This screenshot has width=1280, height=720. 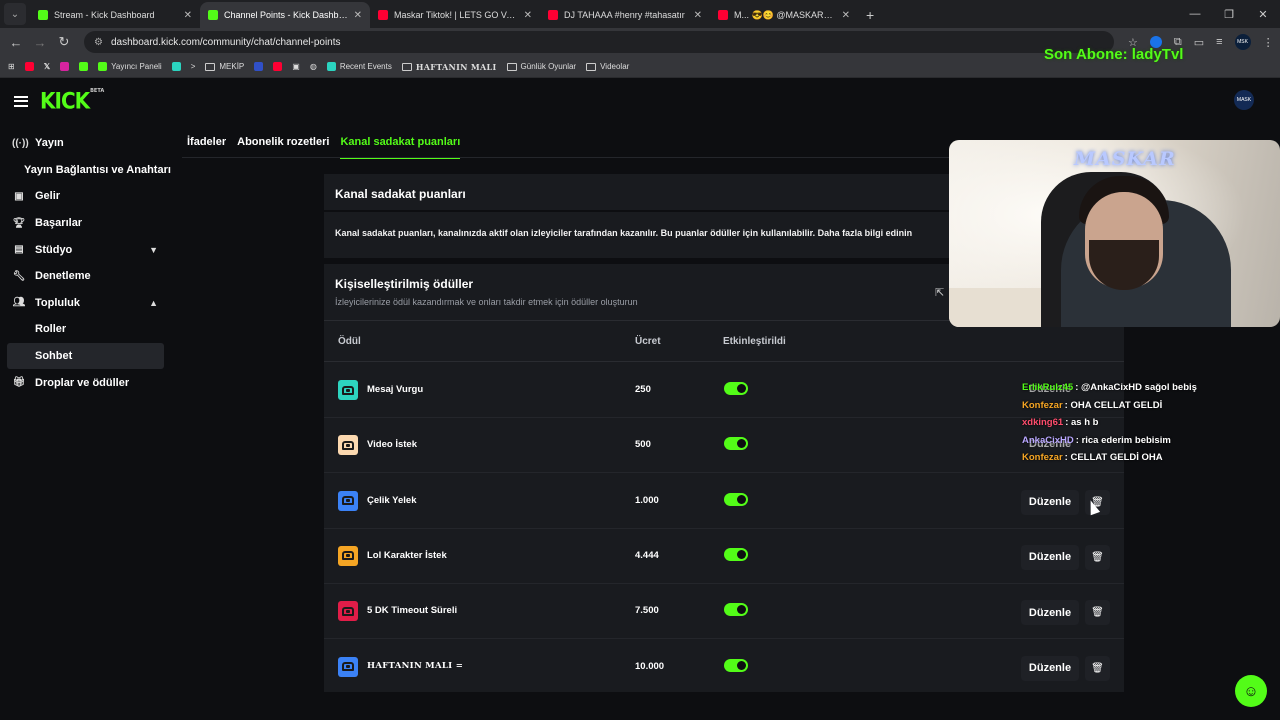 I want to click on hamburger-menu-icon, so click(x=21, y=101).